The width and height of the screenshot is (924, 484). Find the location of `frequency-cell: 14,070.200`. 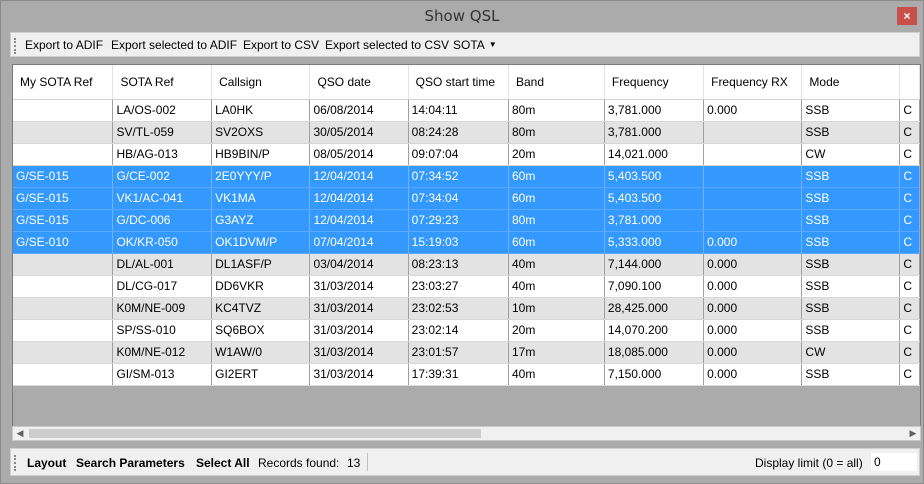

frequency-cell: 14,070.200 is located at coordinates (654, 330).